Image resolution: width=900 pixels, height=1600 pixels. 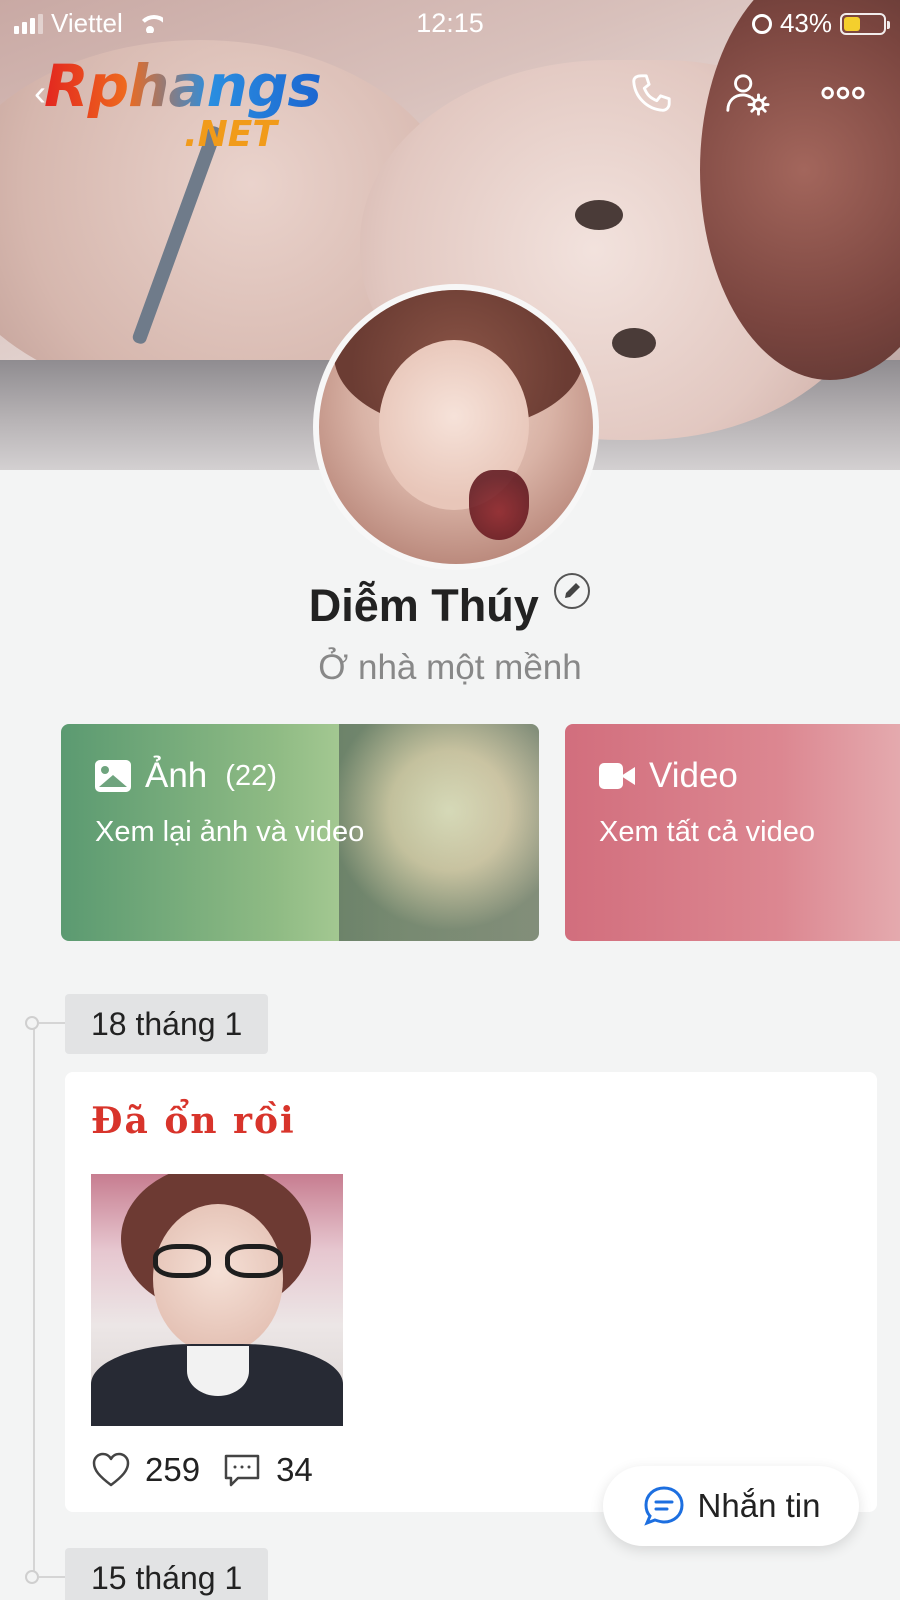 I want to click on user-settings-icon, so click(x=747, y=93).